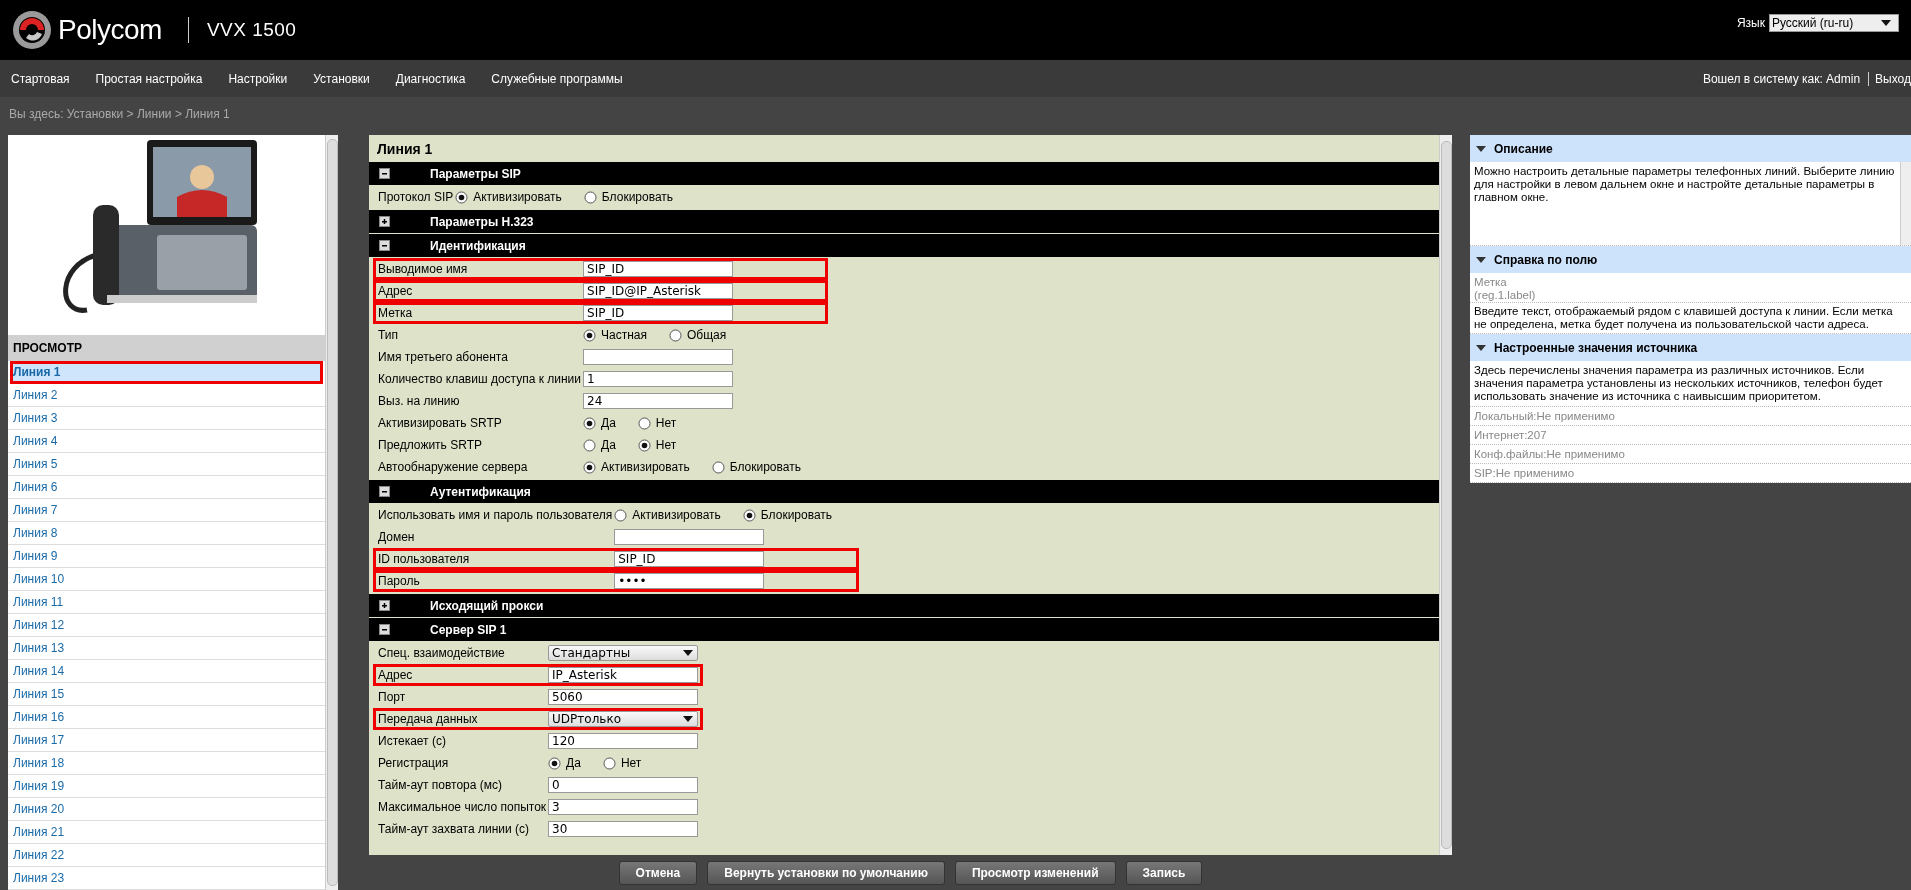  Describe the element at coordinates (904, 173) in the screenshot. I see `section-header: Параметры SIP` at that location.